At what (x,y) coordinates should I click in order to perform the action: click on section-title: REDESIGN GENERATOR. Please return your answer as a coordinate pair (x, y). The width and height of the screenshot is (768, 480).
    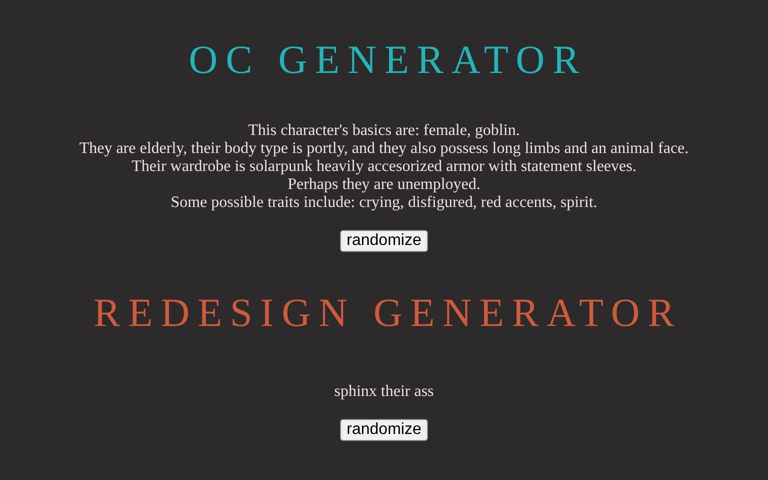
    Looking at the image, I should click on (387, 313).